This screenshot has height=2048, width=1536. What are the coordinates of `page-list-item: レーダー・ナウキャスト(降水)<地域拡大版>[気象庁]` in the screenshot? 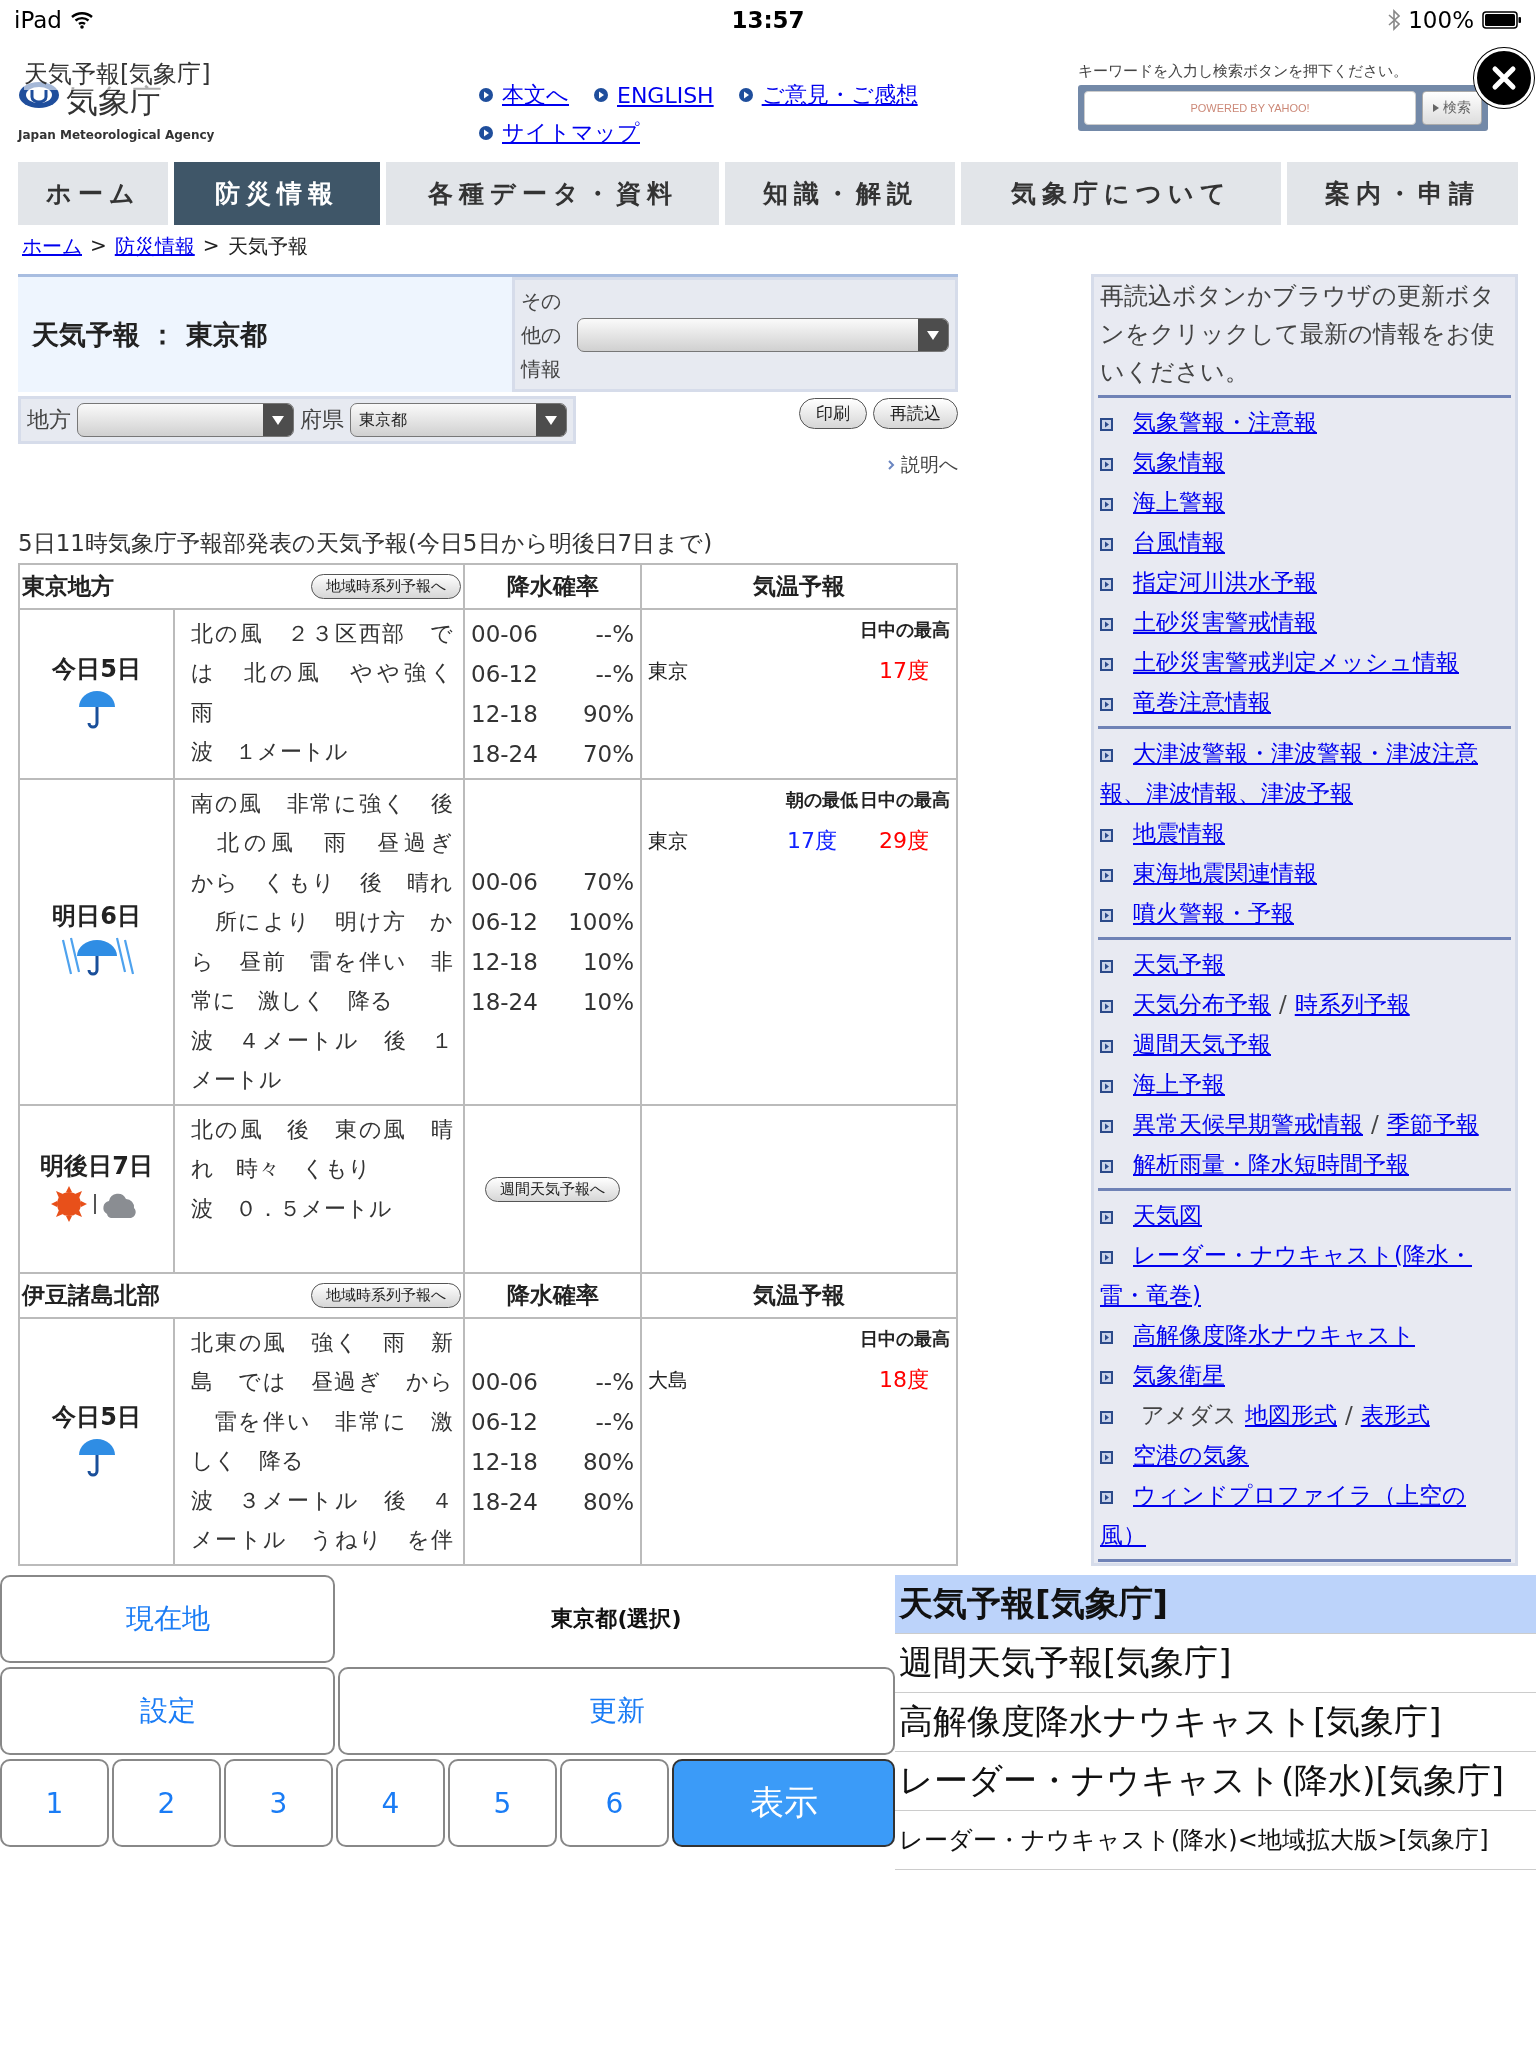 It's located at (1215, 1840).